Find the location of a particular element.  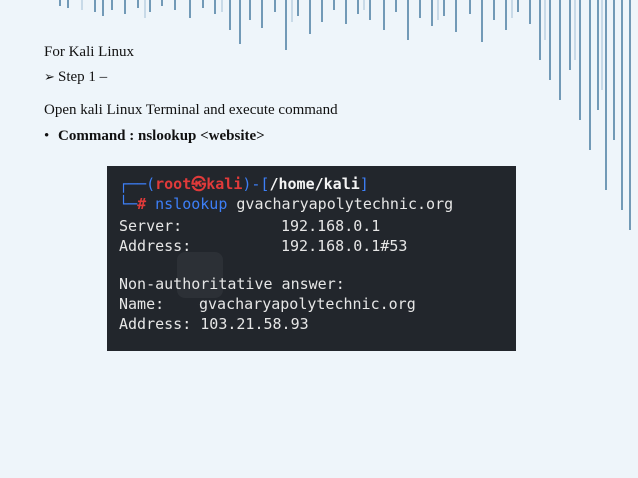

command-line: • Command : nslookup <website> is located at coordinates (154, 136).